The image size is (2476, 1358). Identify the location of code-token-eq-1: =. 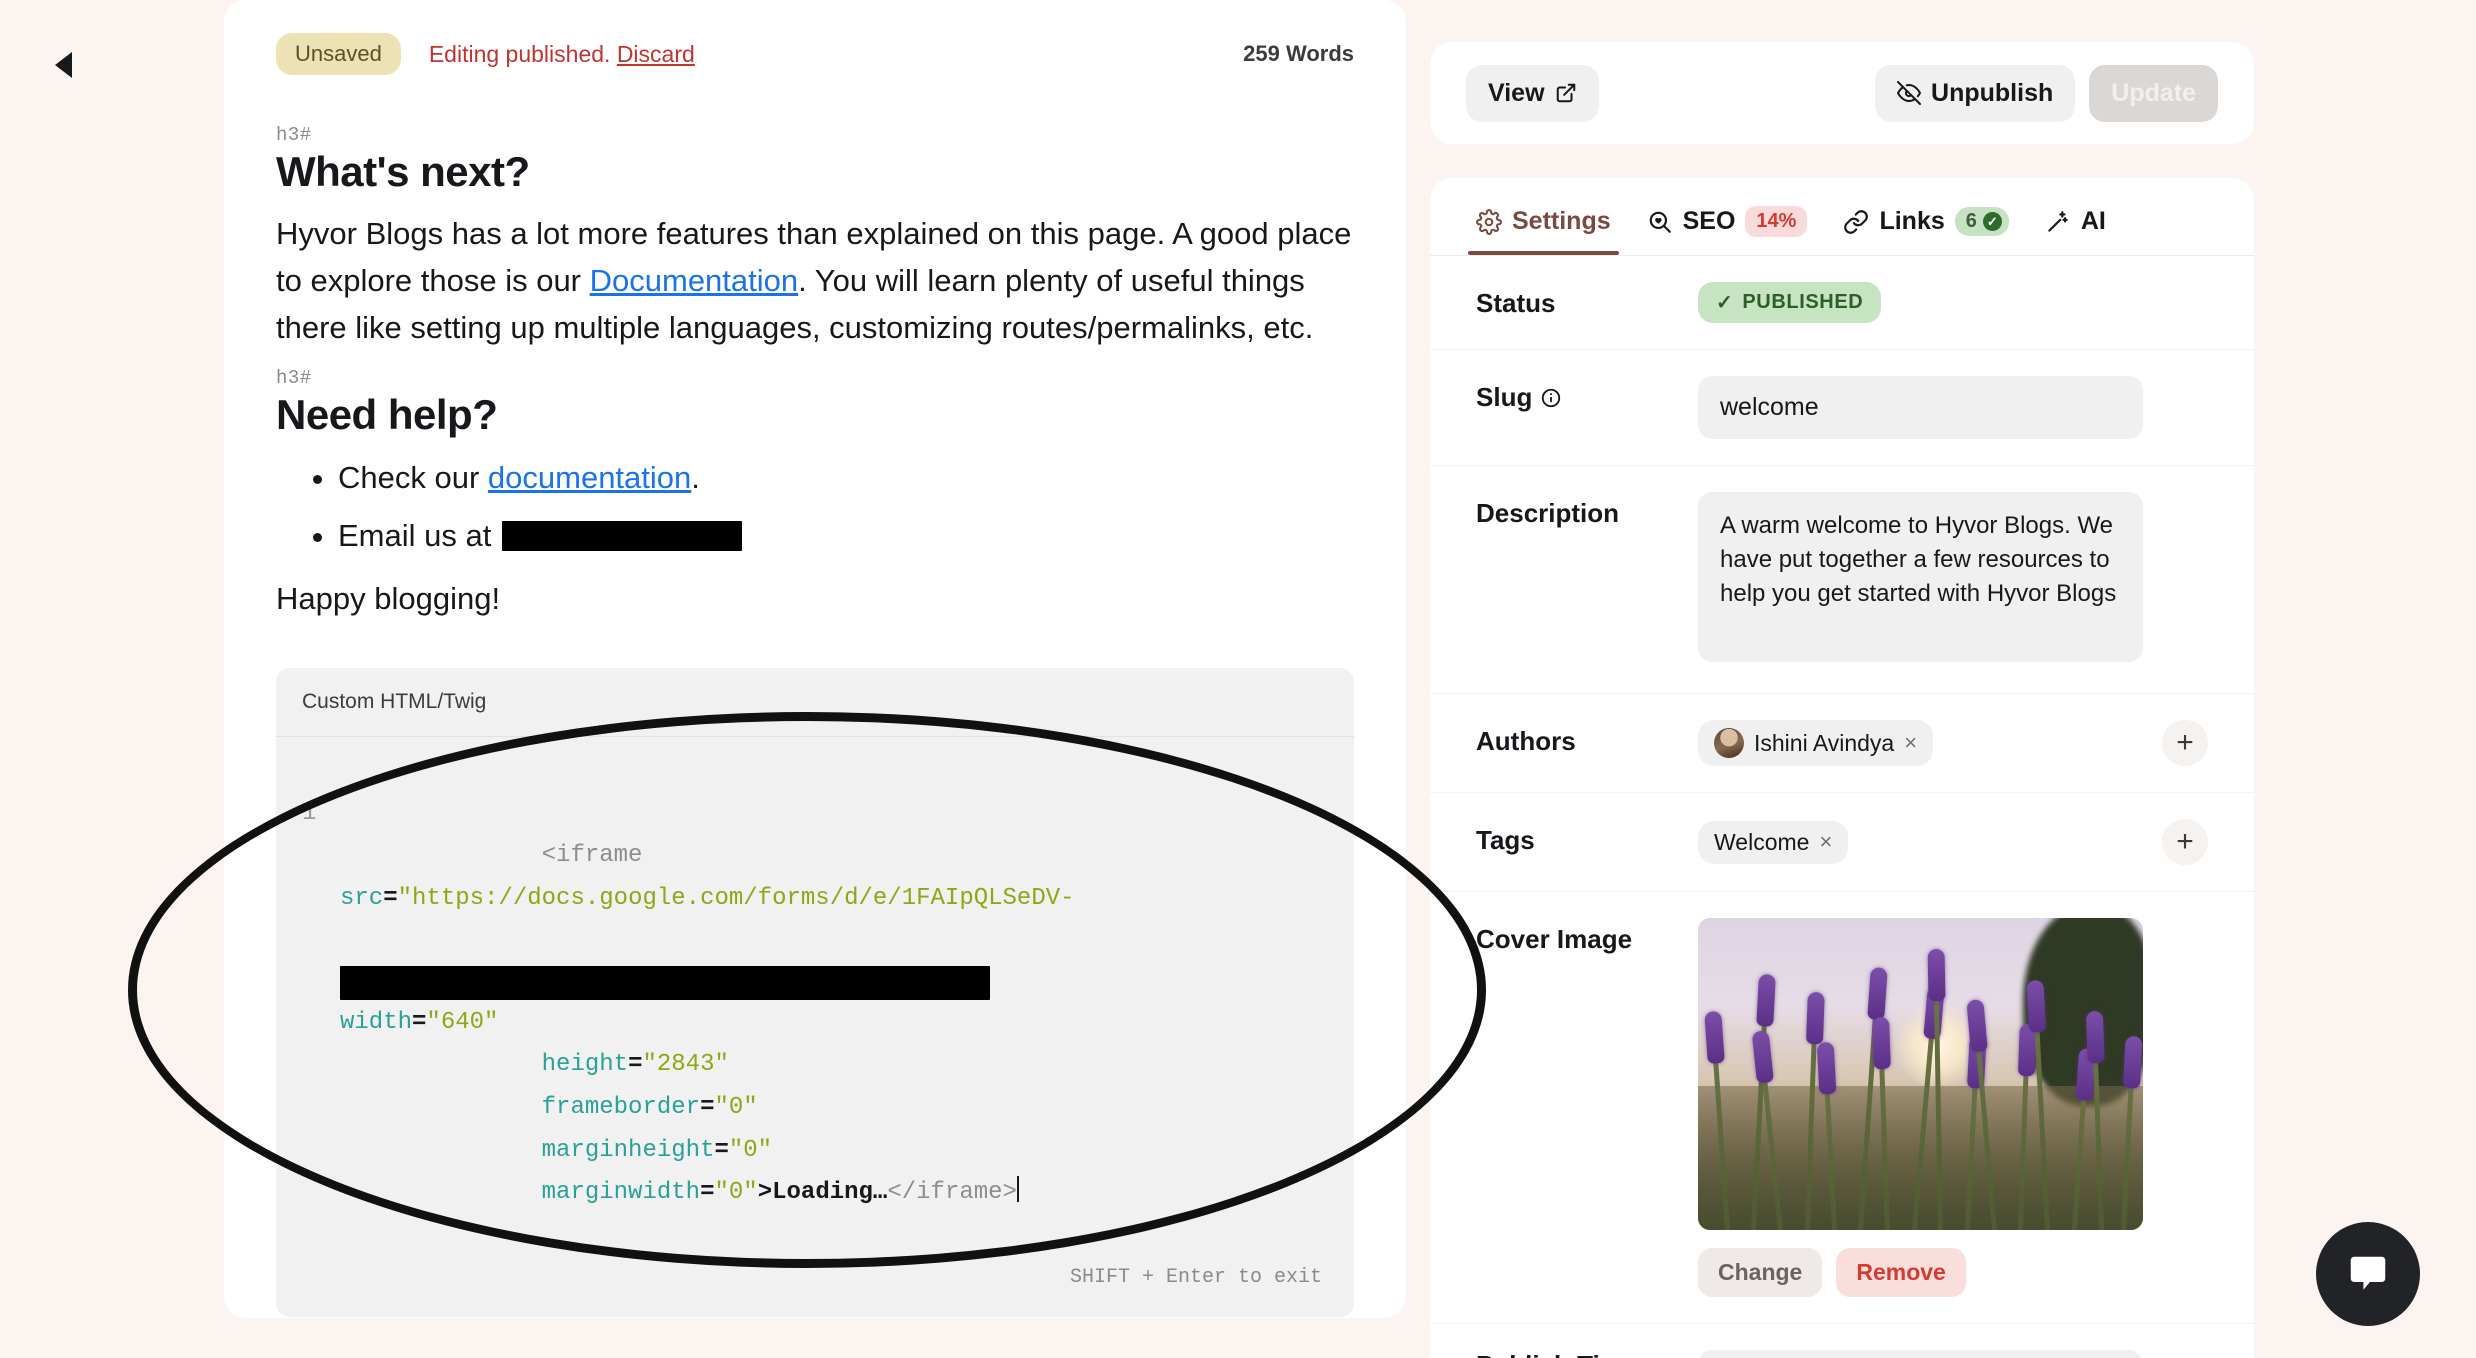
(390, 899).